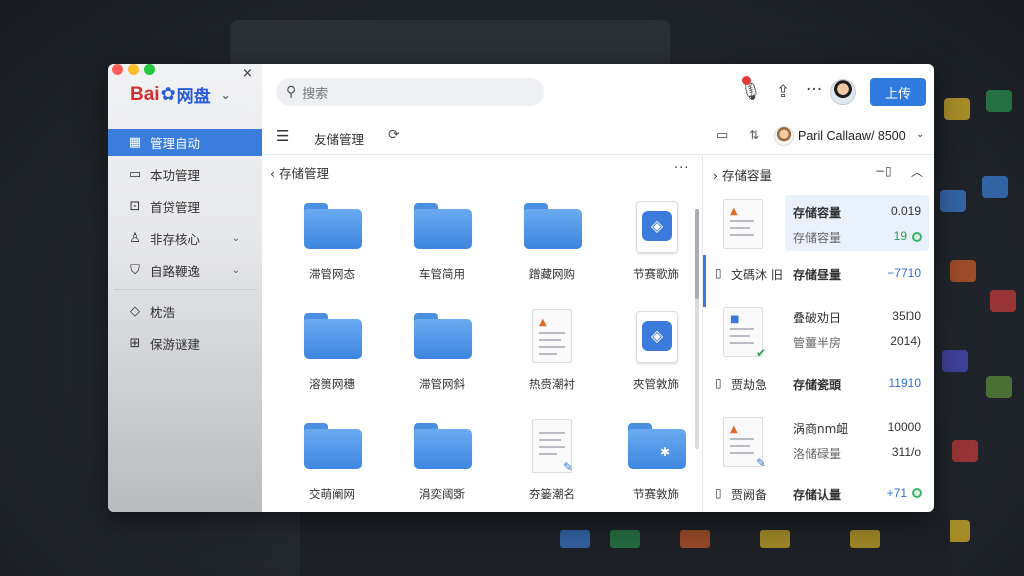 Image resolution: width=1024 pixels, height=576 pixels. Describe the element at coordinates (185, 343) in the screenshot. I see `sidebar-item-6: ⊞ 保游谜建` at that location.